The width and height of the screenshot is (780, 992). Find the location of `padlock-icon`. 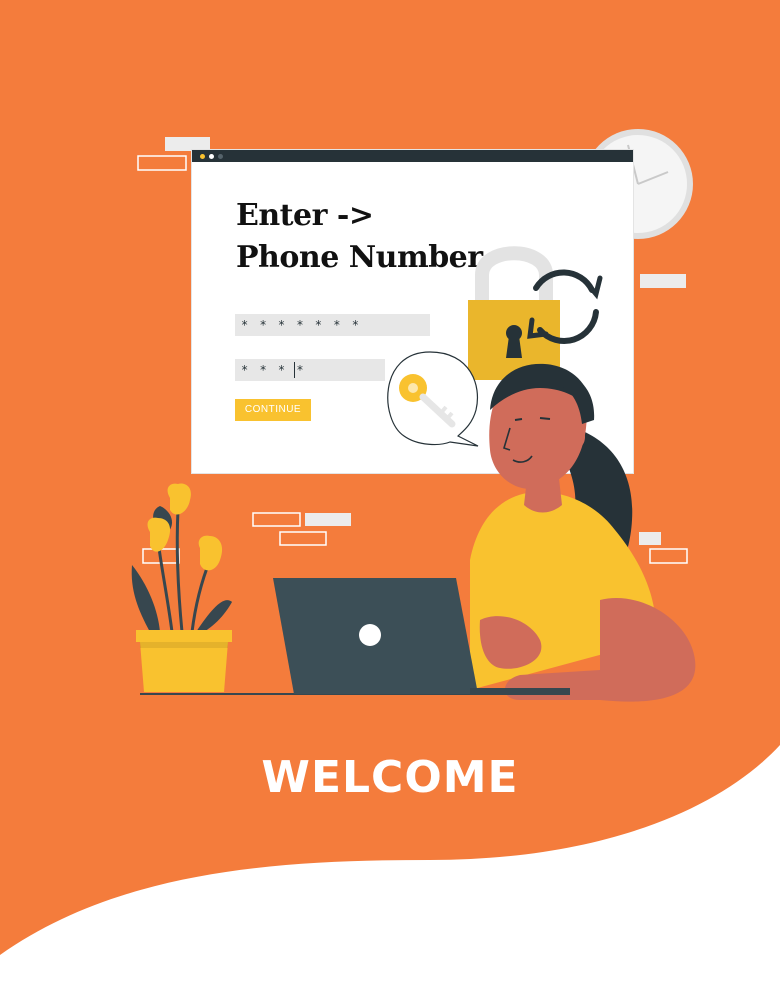

padlock-icon is located at coordinates (514, 313).